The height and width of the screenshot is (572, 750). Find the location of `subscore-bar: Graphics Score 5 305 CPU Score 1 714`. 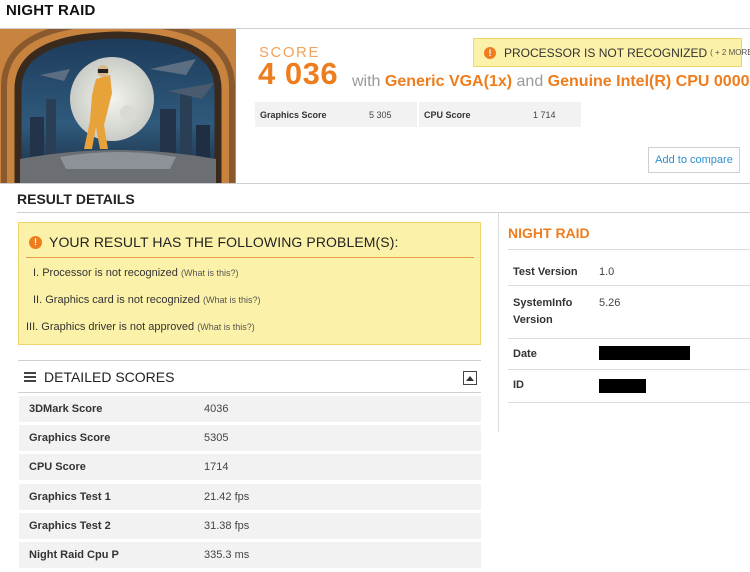

subscore-bar: Graphics Score 5 305 CPU Score 1 714 is located at coordinates (418, 114).